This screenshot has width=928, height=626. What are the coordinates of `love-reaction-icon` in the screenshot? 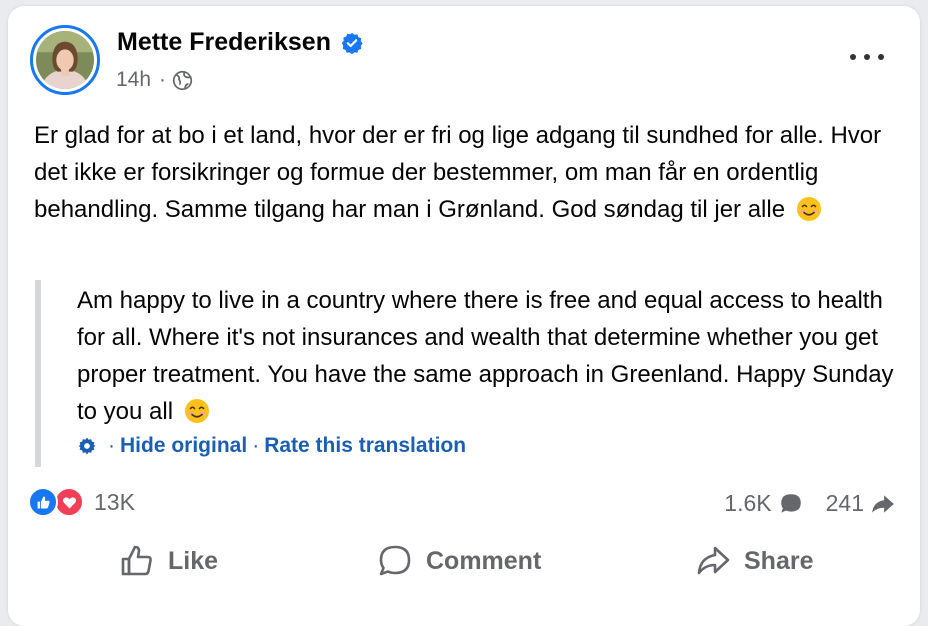 It's located at (69, 502).